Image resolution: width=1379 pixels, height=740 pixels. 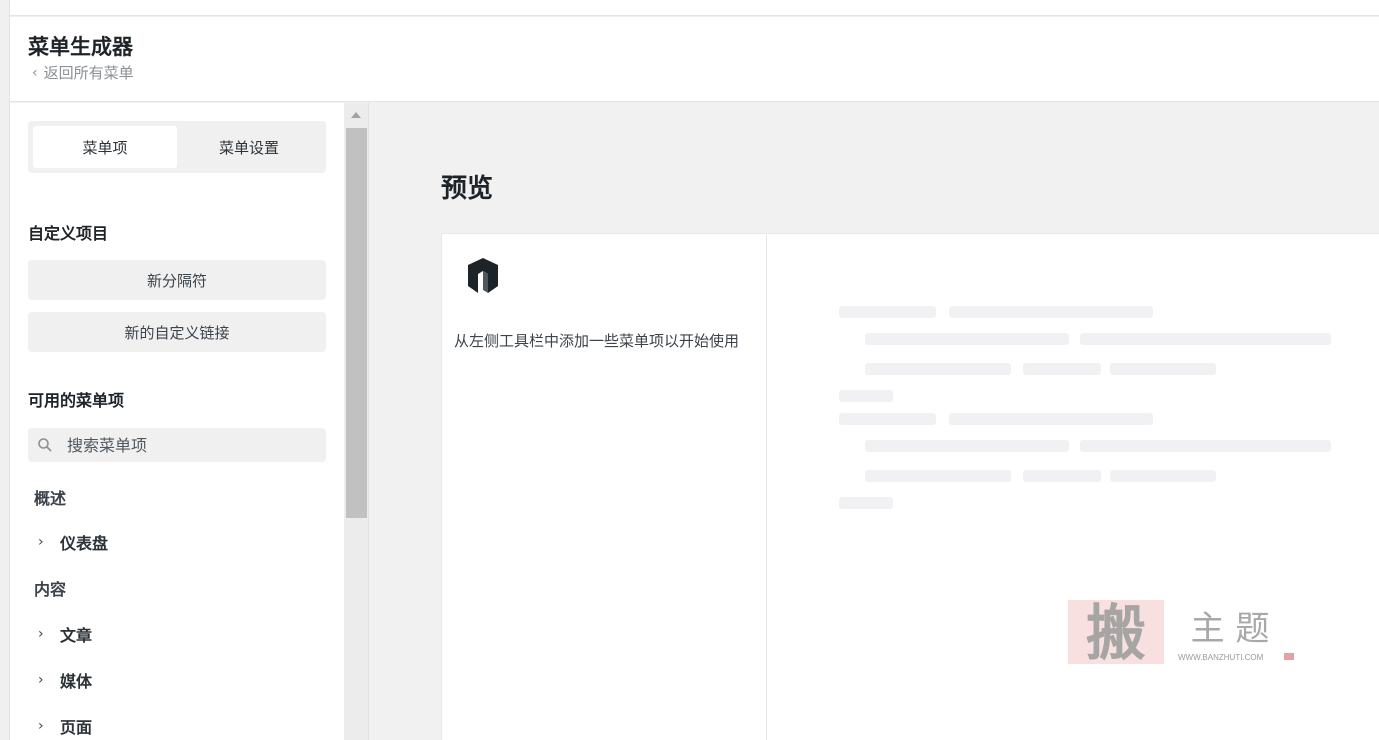 What do you see at coordinates (1230, 629) in the screenshot?
I see `watermark-text: 主 题` at bounding box center [1230, 629].